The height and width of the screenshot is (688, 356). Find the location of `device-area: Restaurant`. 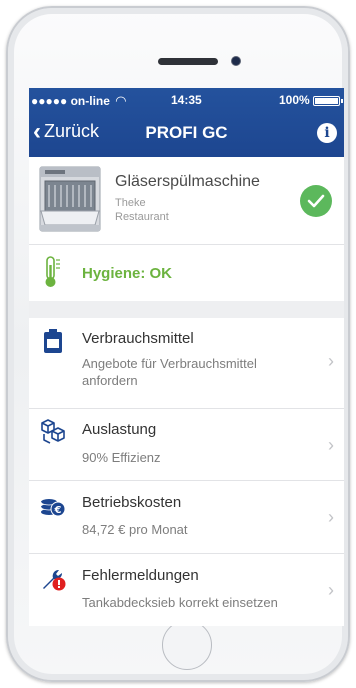

device-area: Restaurant is located at coordinates (142, 217).